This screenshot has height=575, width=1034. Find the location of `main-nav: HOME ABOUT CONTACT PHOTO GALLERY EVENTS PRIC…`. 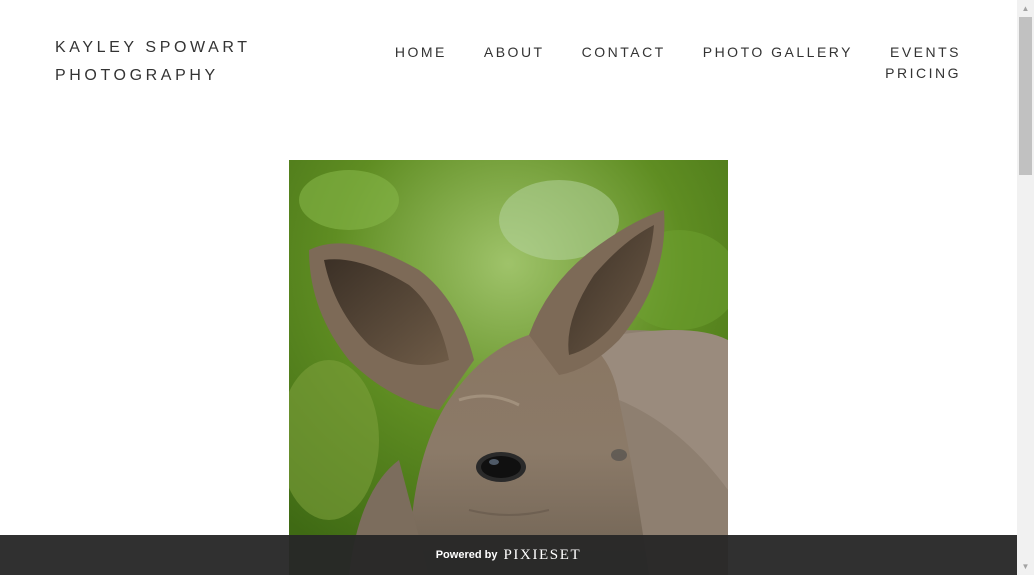

main-nav: HOME ABOUT CONTACT PHOTO GALLERY EVENTS PRIC… is located at coordinates (651, 63).